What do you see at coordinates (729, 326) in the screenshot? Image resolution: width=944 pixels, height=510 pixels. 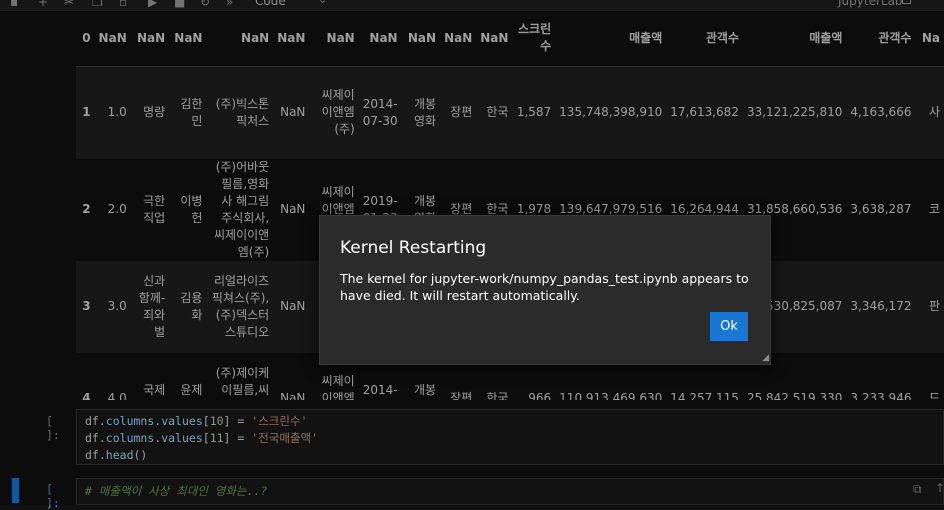 I see `ok-button: Ok` at bounding box center [729, 326].